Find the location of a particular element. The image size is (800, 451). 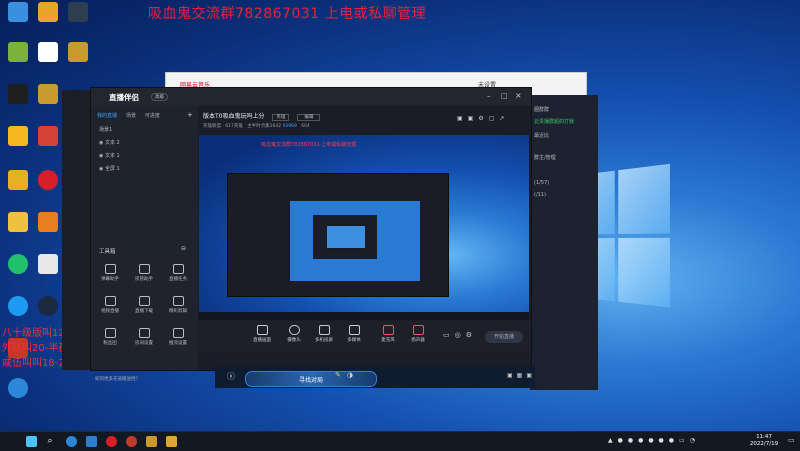

tab-scene: 场景 is located at coordinates (131, 115).